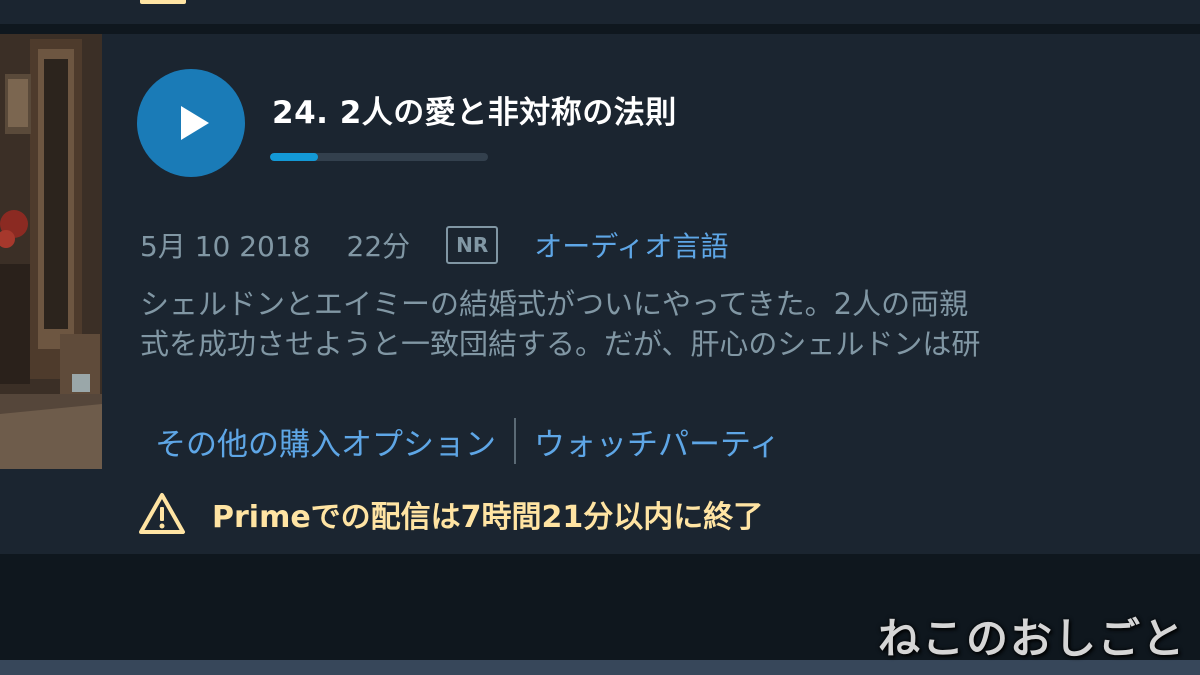  What do you see at coordinates (515, 441) in the screenshot?
I see `link-divider` at bounding box center [515, 441].